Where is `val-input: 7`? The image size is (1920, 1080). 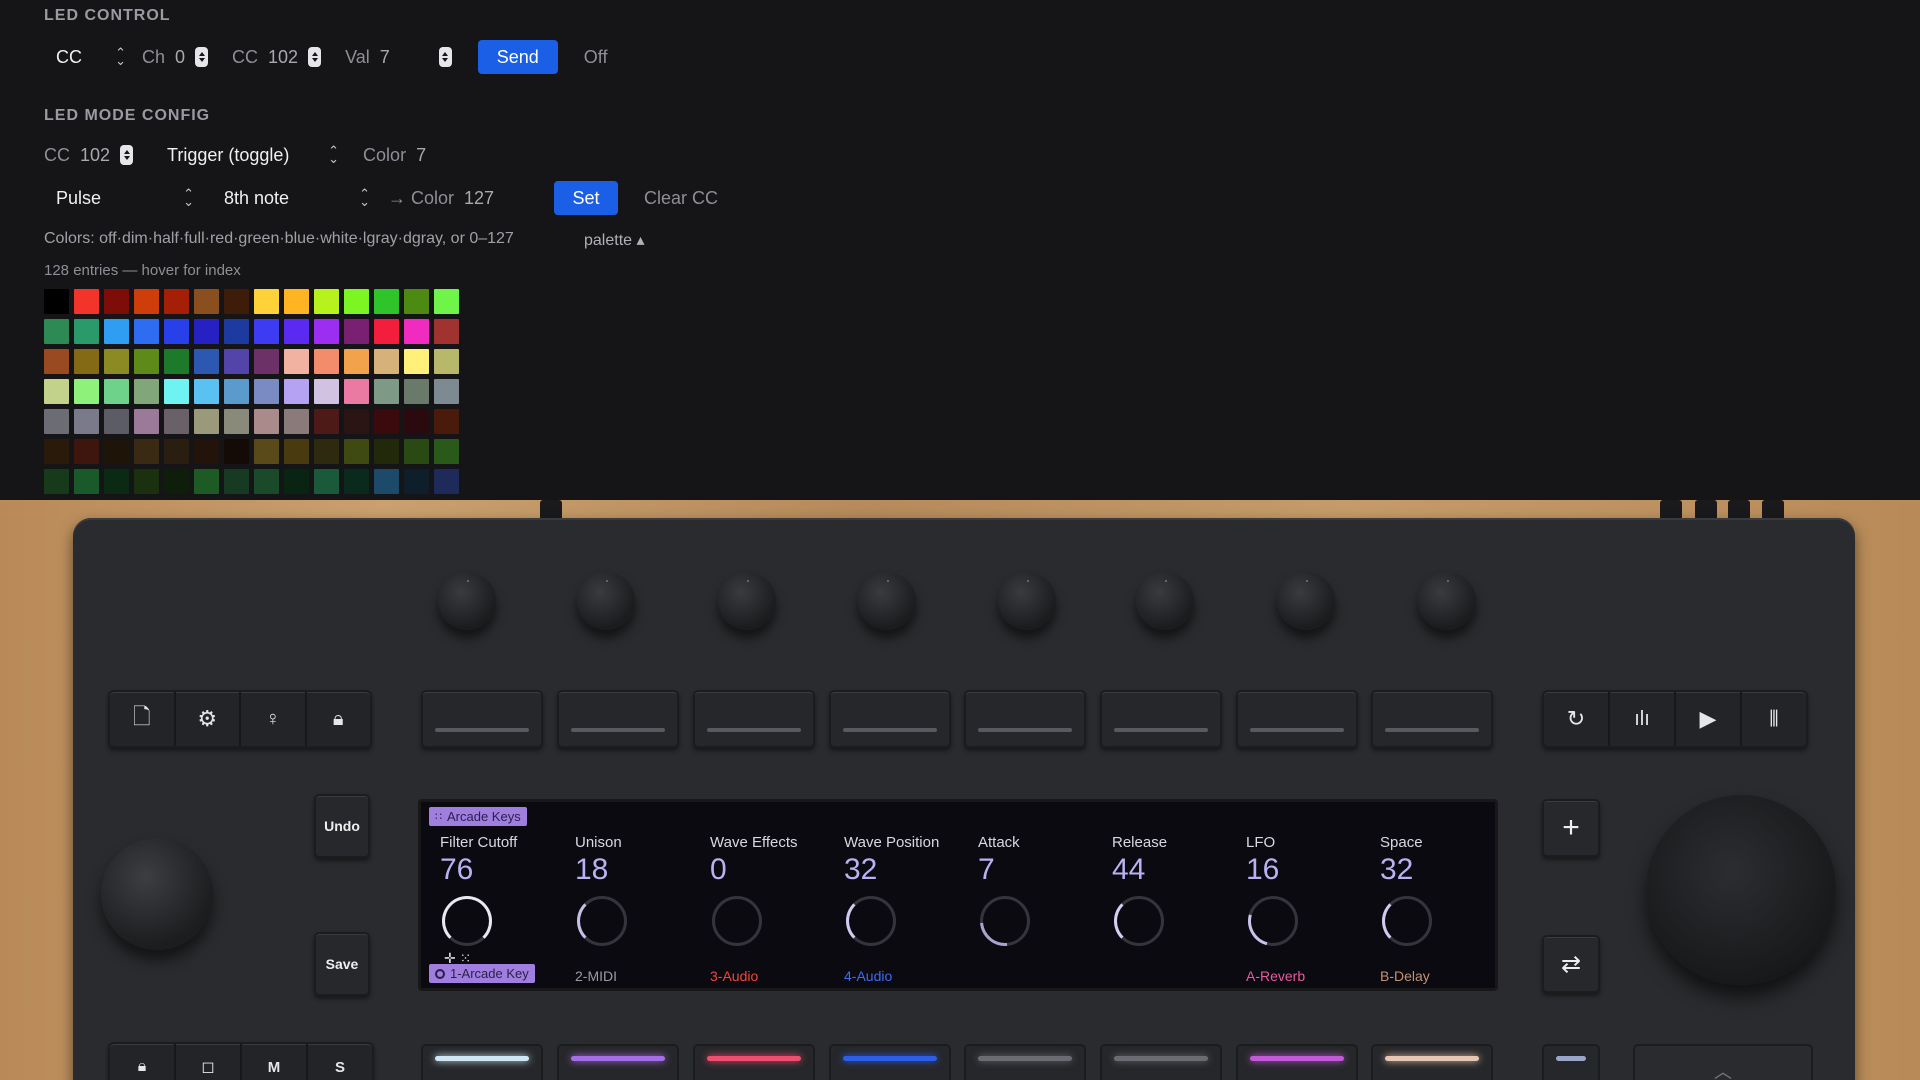
val-input: 7 is located at coordinates (416, 57).